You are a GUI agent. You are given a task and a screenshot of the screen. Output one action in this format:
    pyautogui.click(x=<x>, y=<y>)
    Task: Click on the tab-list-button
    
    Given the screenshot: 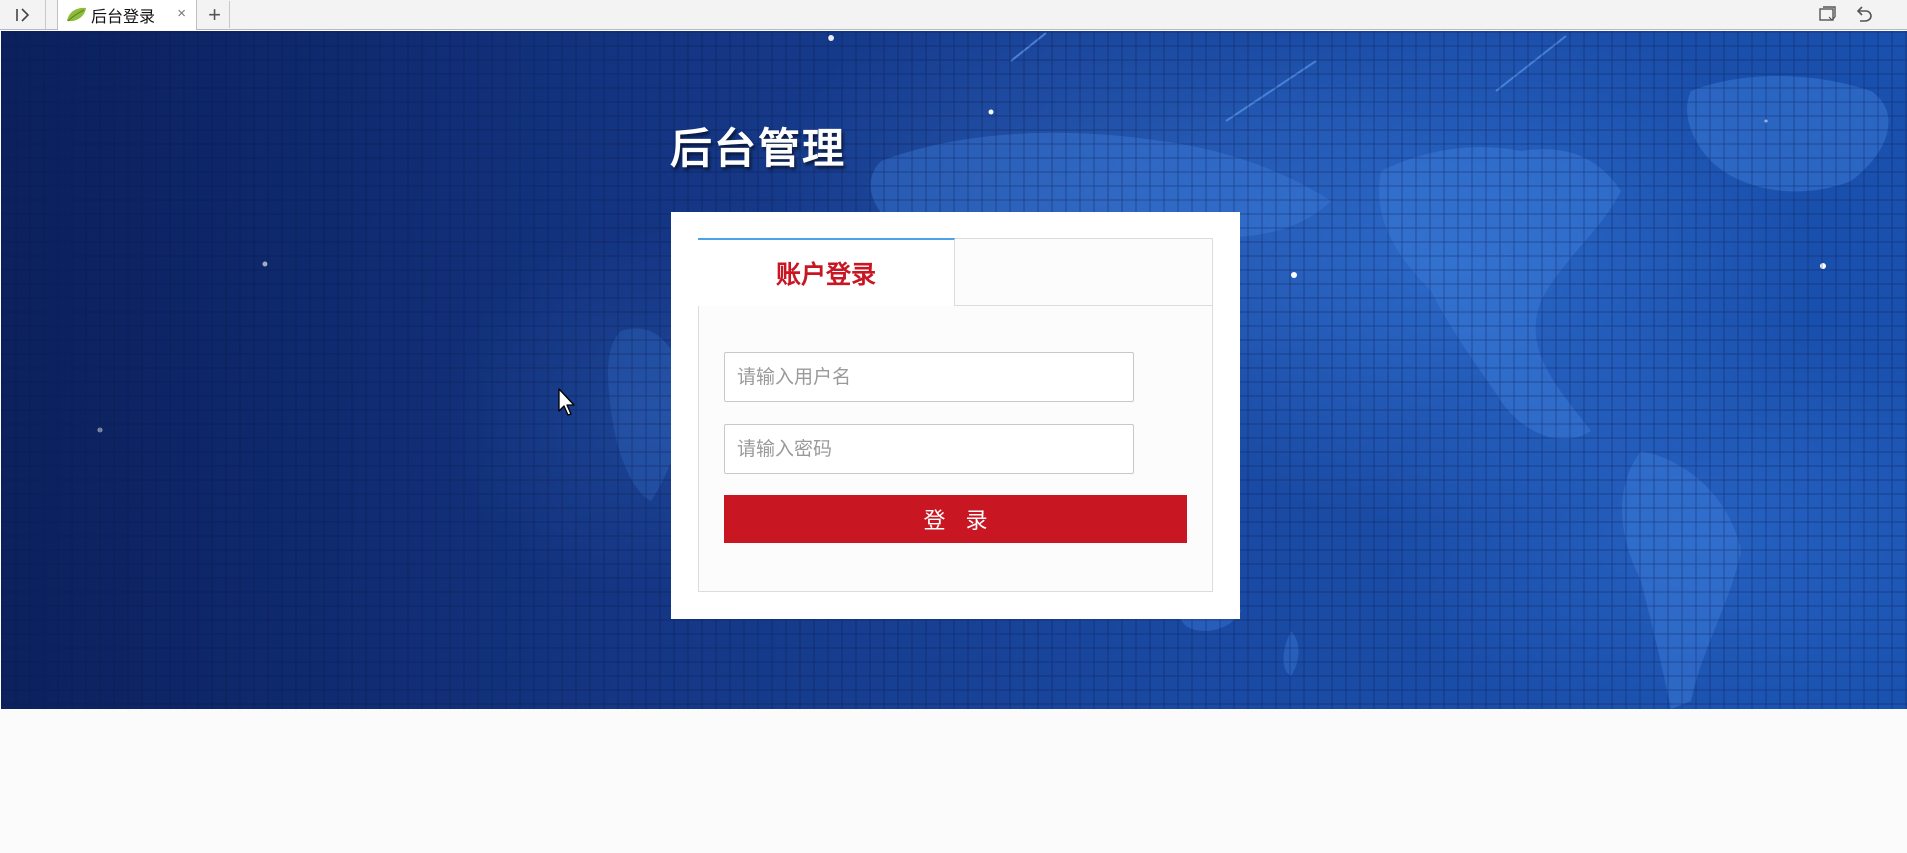 What is the action you would take?
    pyautogui.click(x=1828, y=14)
    